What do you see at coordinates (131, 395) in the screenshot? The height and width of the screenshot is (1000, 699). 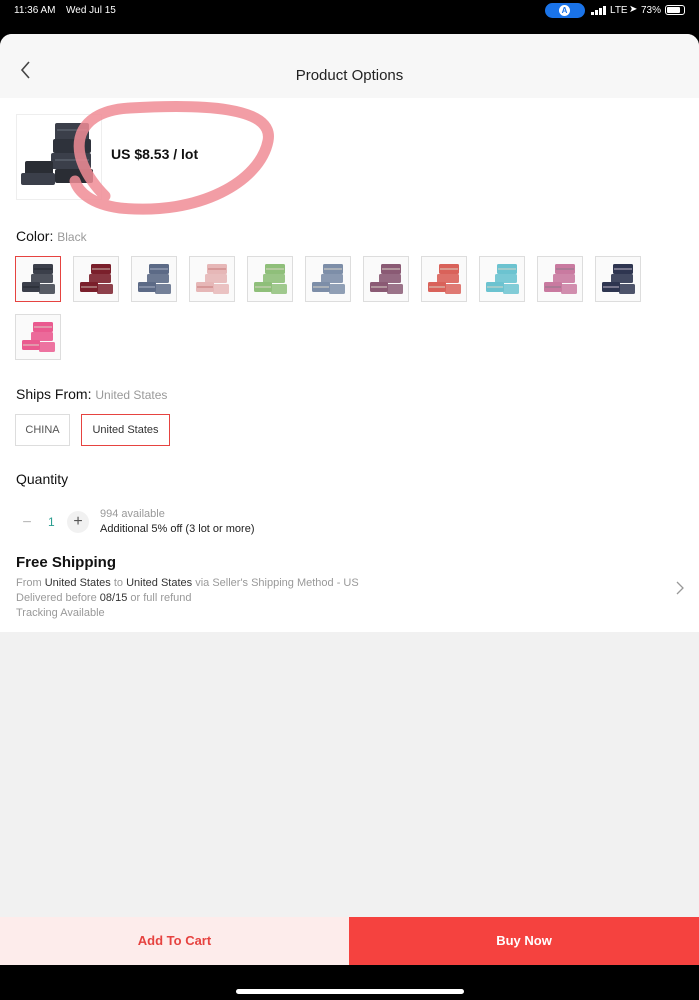 I see `selected-ships-from: United States` at bounding box center [131, 395].